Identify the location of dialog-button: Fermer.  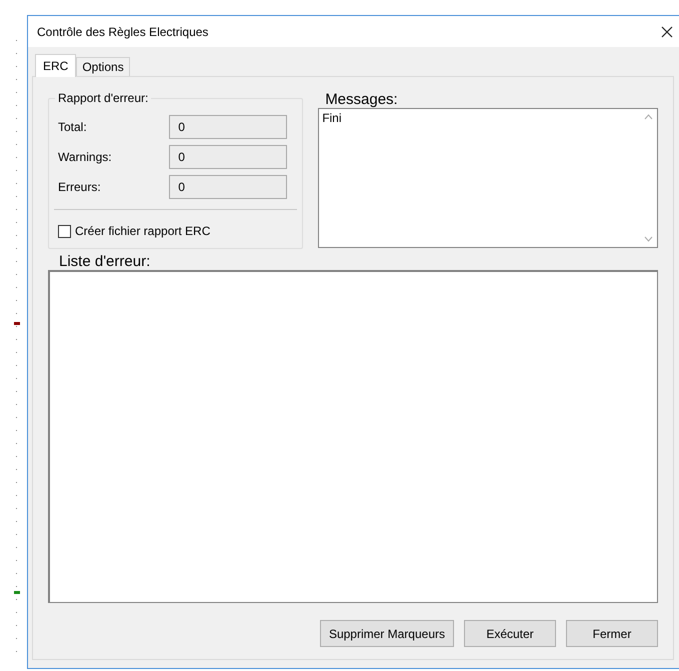
(612, 633).